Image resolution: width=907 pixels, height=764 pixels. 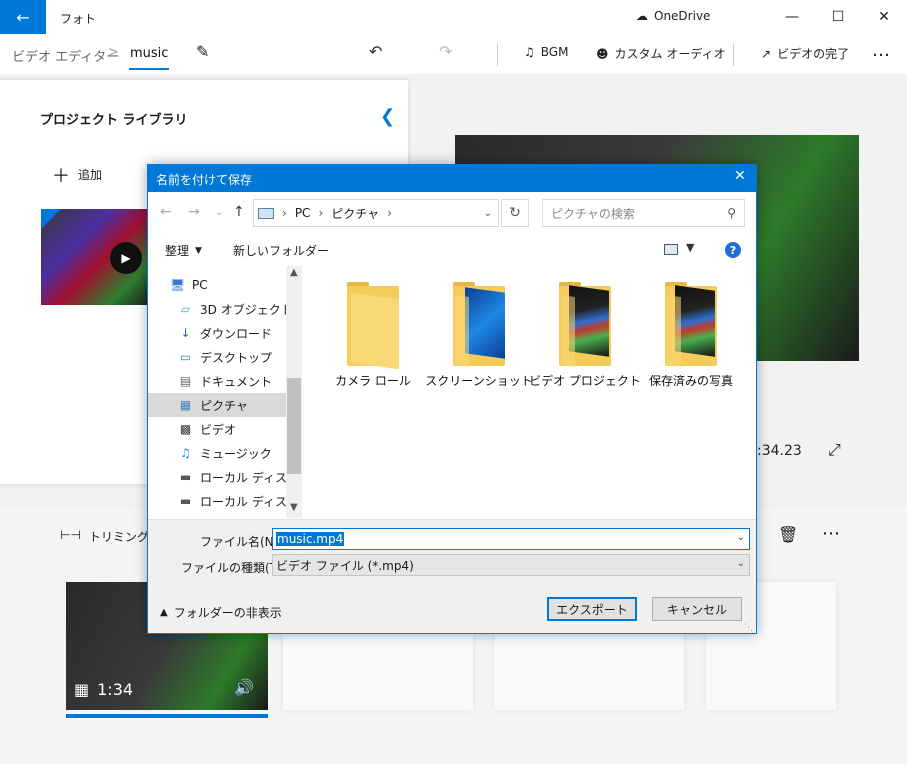 I want to click on redo-button: ↷, so click(x=445, y=51).